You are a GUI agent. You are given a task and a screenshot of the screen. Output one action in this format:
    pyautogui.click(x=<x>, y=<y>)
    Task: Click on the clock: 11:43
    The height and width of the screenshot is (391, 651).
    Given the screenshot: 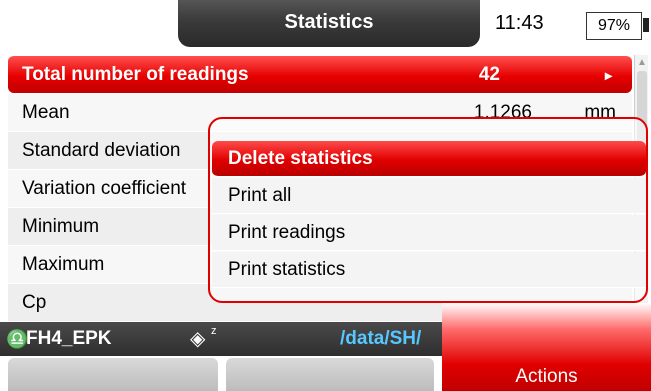 What is the action you would take?
    pyautogui.click(x=519, y=23)
    